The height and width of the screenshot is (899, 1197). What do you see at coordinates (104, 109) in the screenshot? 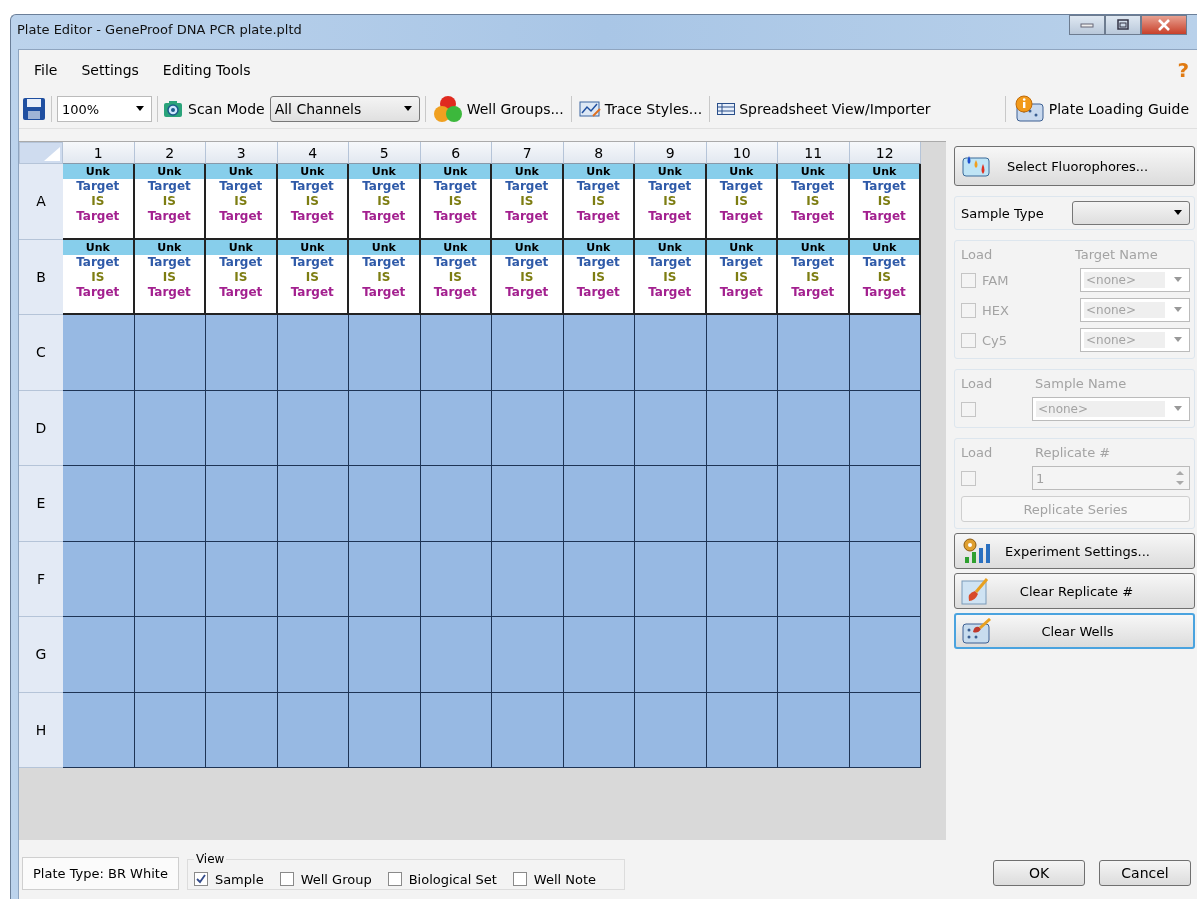
I see `zoom-dropdown: 100%` at bounding box center [104, 109].